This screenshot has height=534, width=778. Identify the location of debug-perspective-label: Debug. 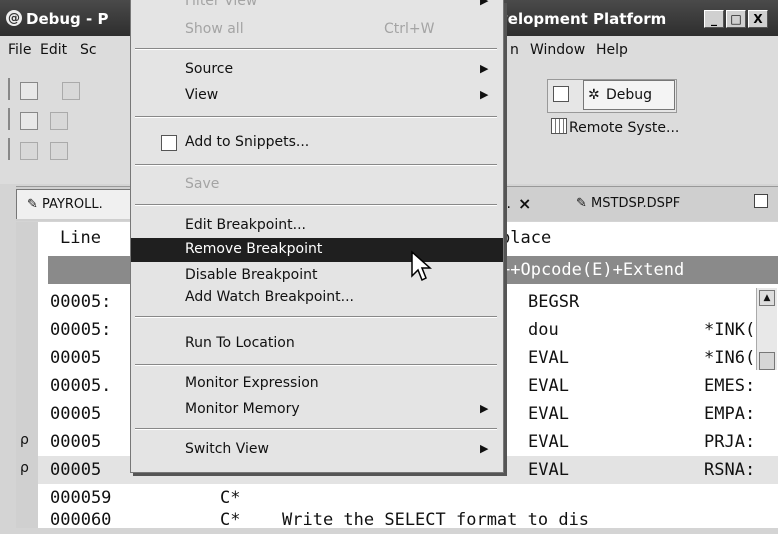
(629, 95).